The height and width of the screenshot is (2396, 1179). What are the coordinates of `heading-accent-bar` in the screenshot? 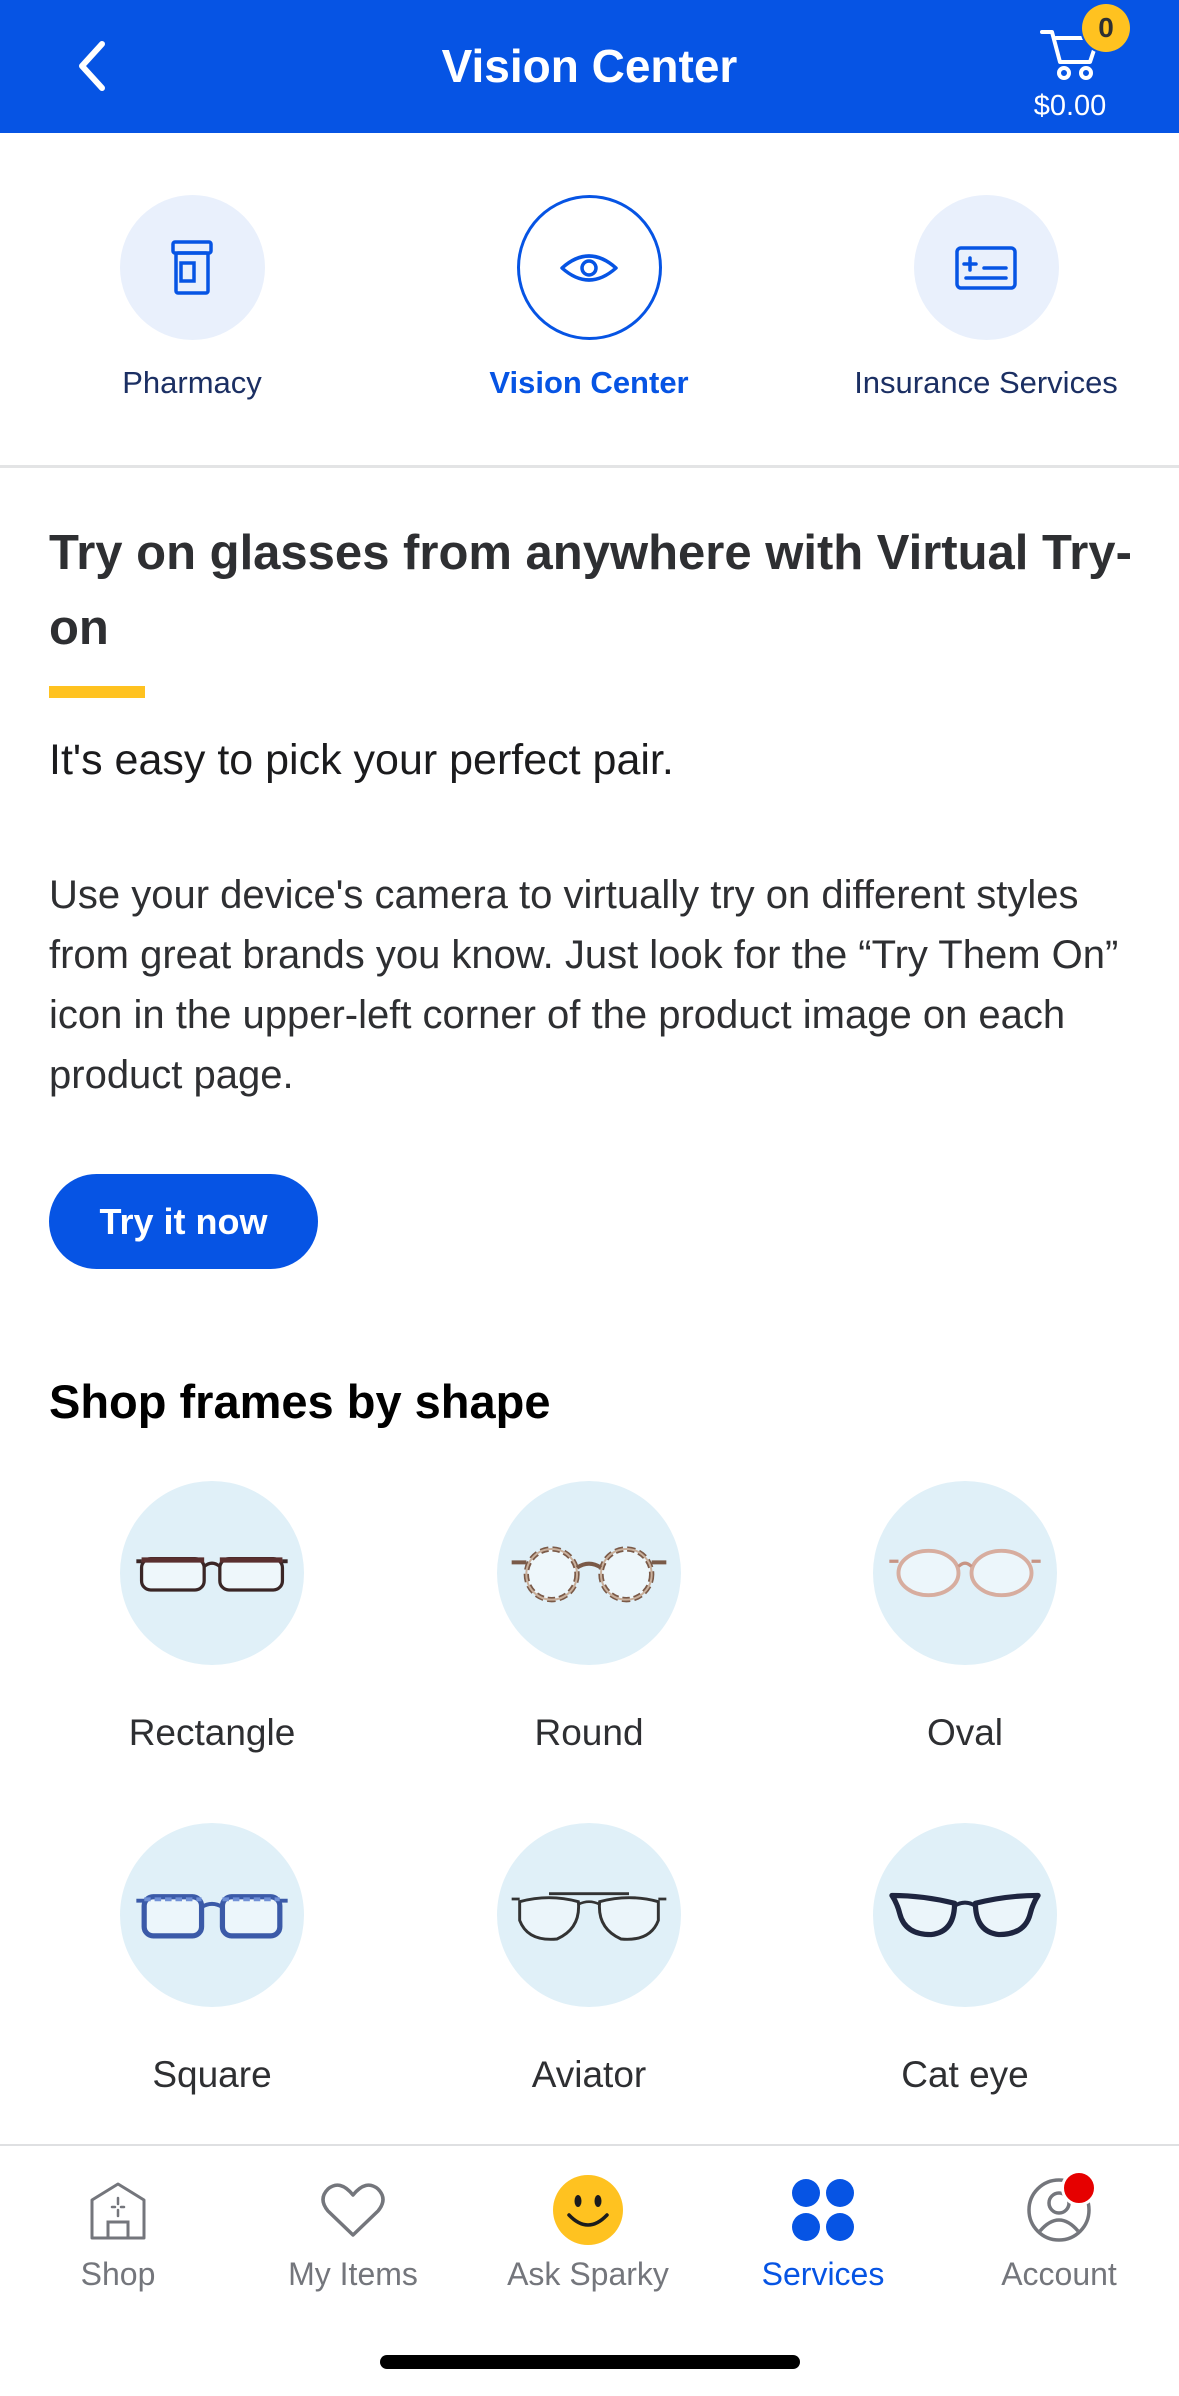 It's located at (97, 692).